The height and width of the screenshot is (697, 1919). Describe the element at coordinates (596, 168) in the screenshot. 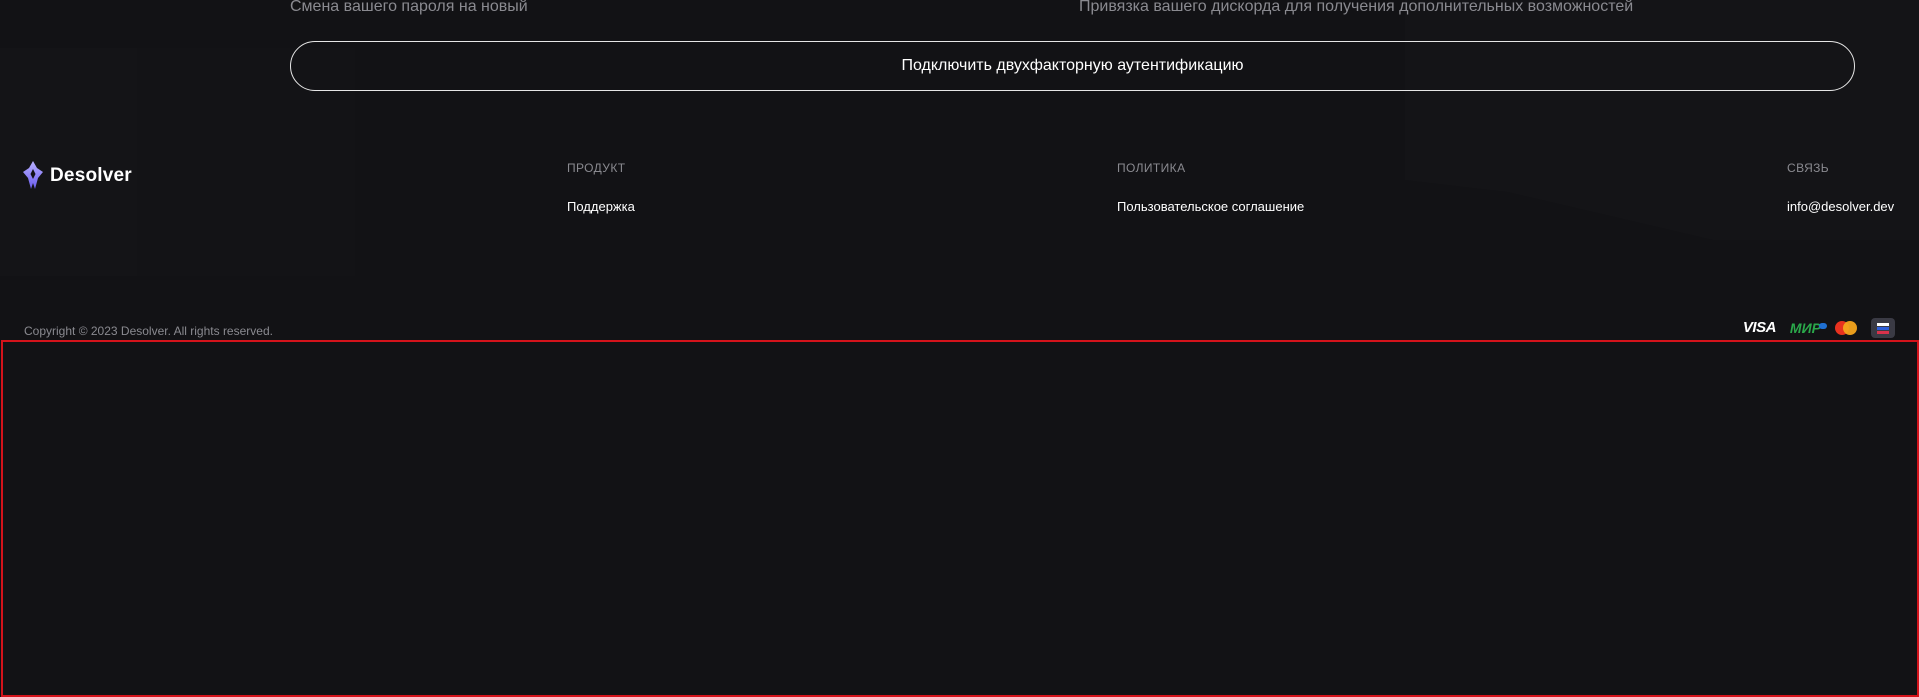

I see `footer-column-heading: ПРОДУКТ` at that location.